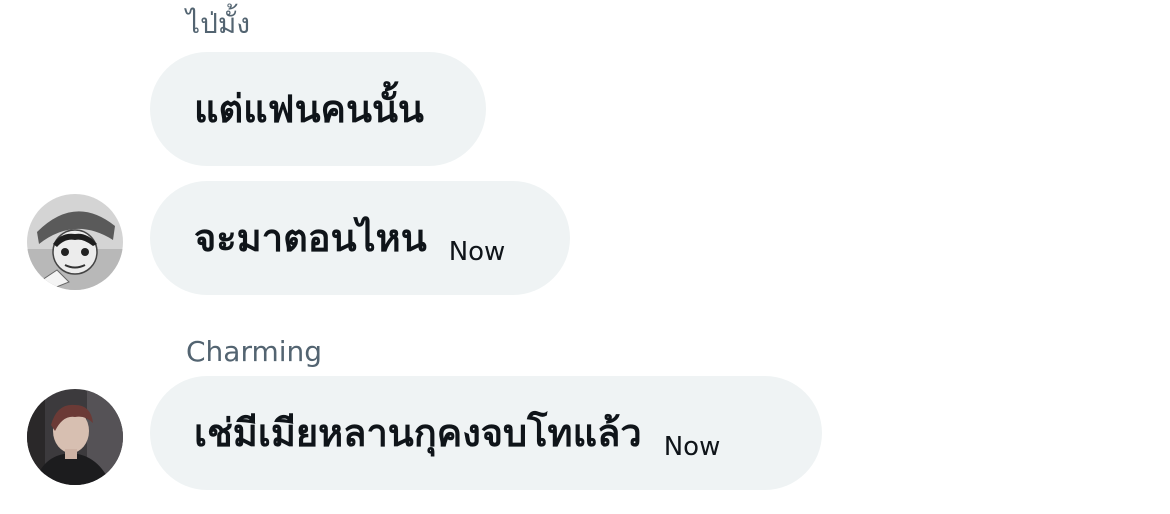  I want to click on message-text: เช่มีเมียหลานกุคงจบโทแล้ว, so click(418, 433).